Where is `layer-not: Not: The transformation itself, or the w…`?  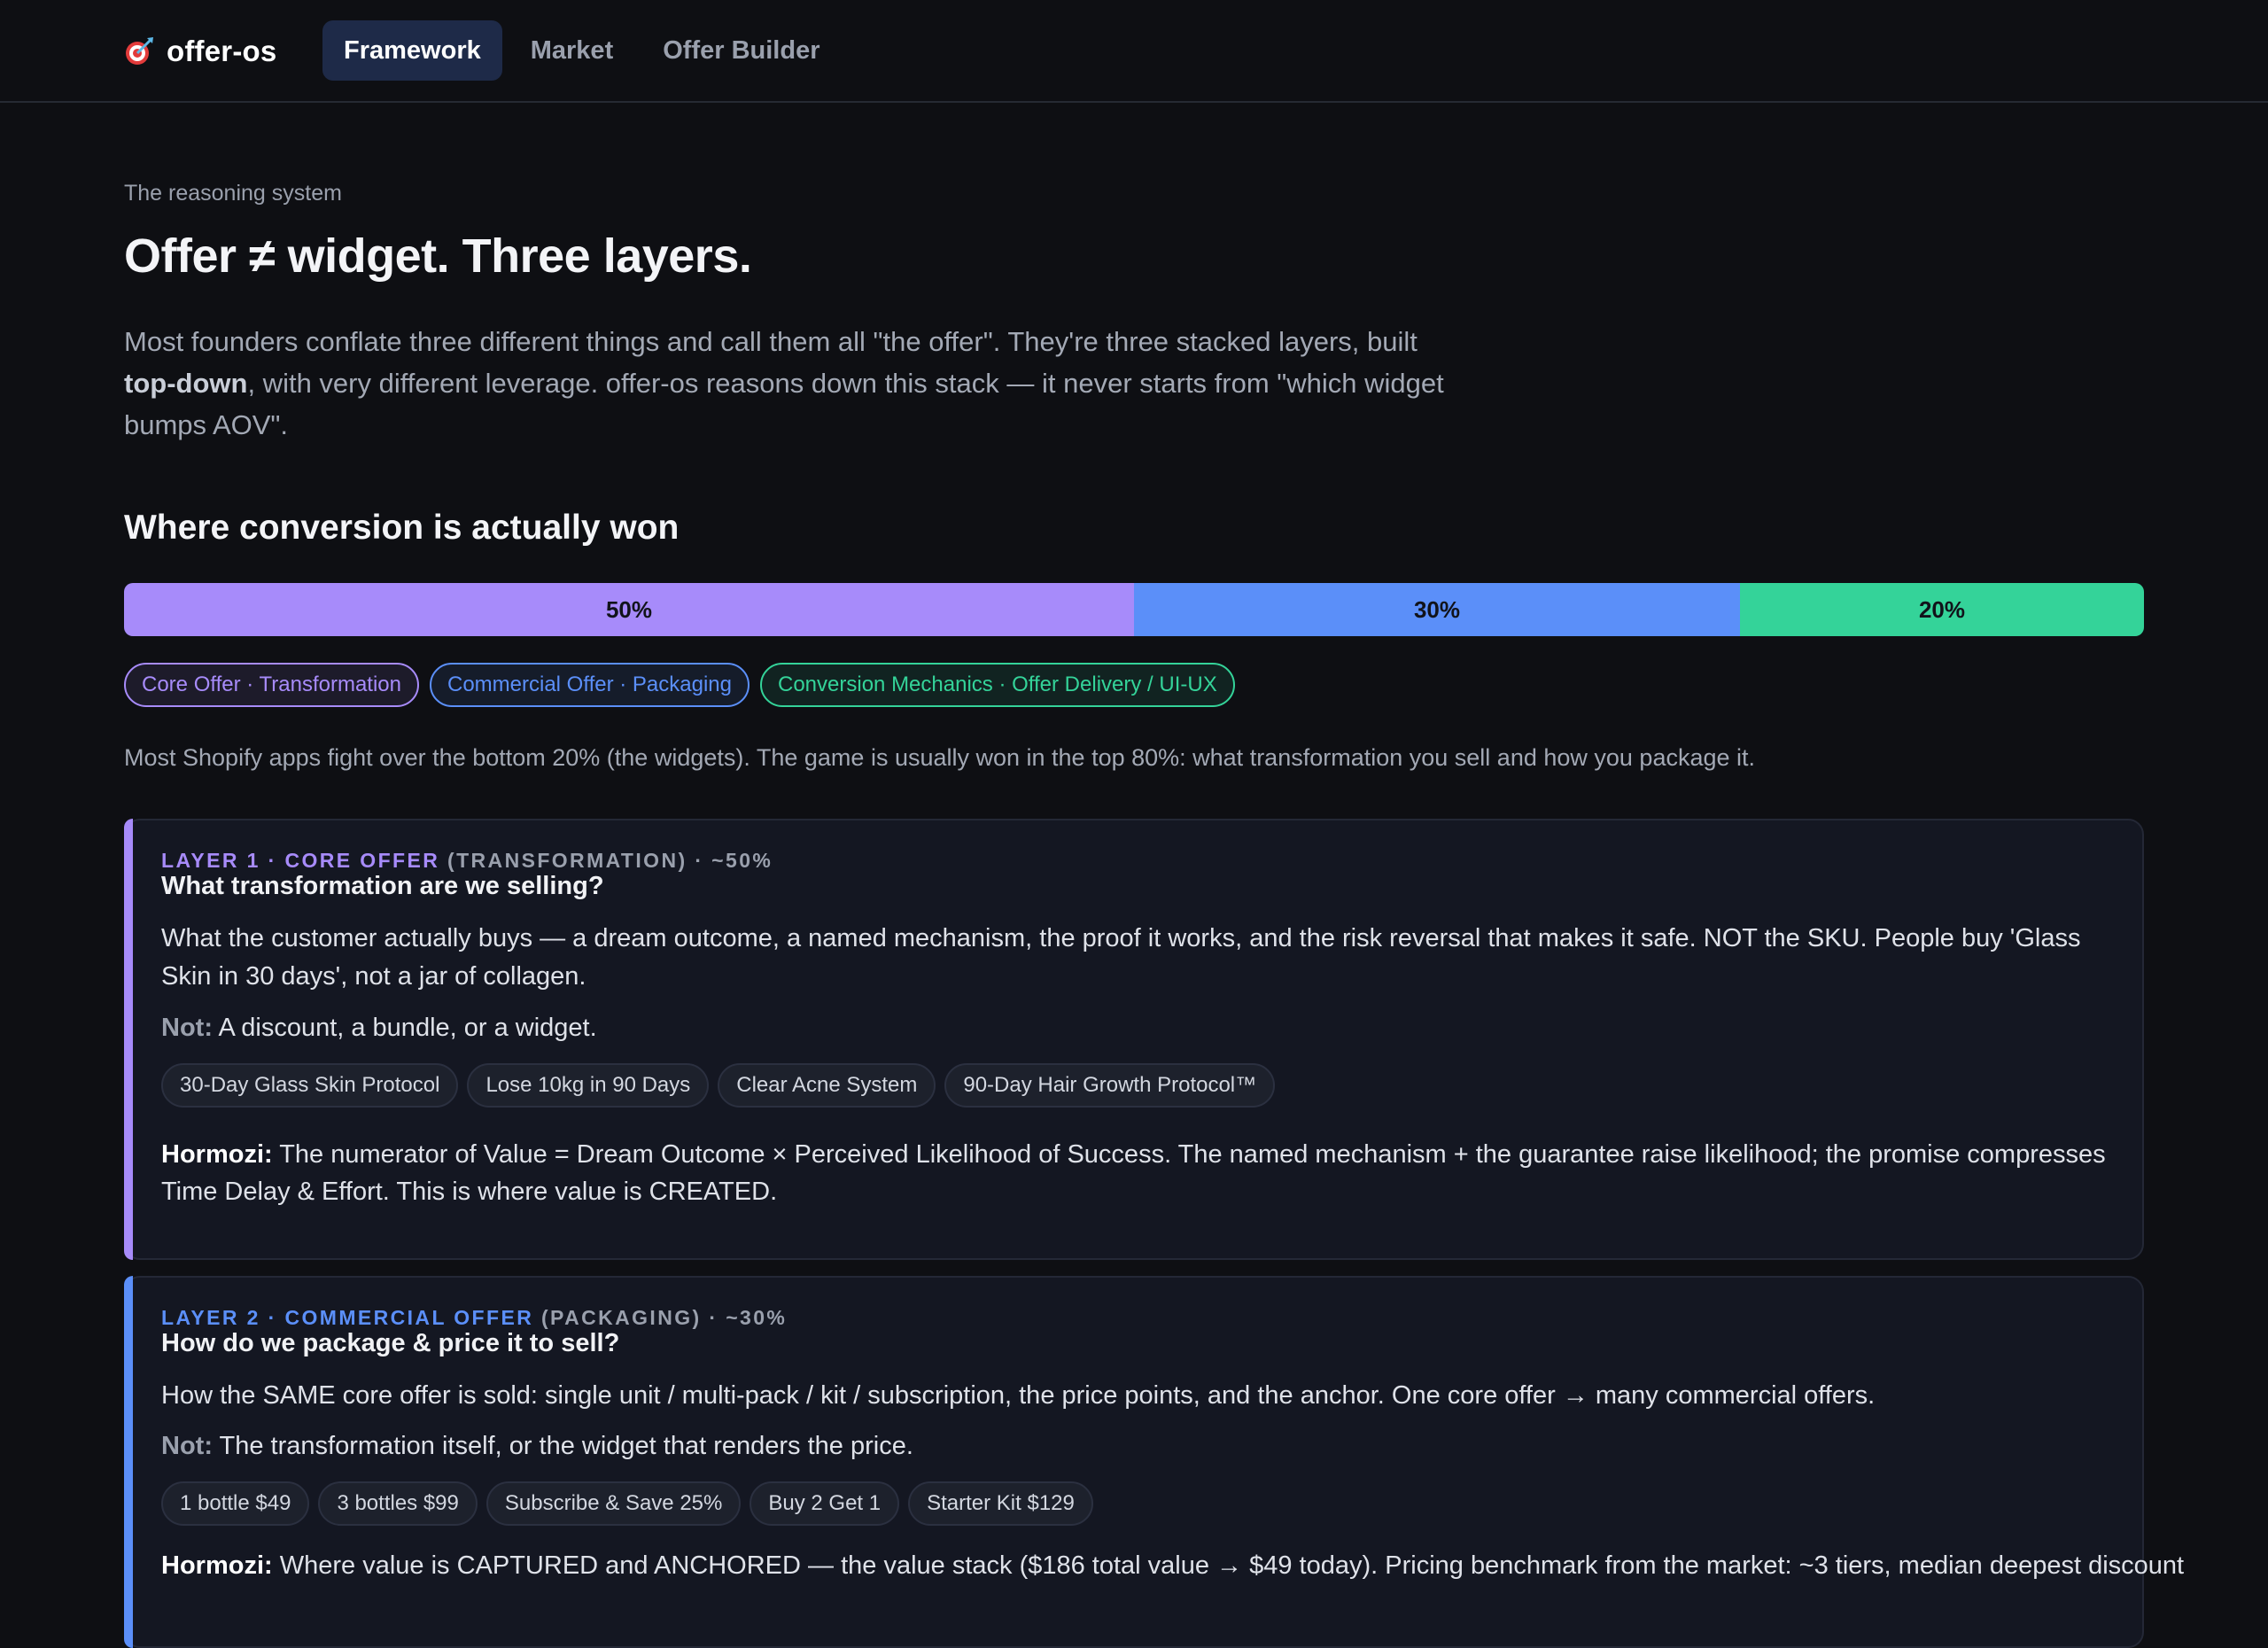
layer-not: Not: The transformation itself, or the w… is located at coordinates (537, 1446).